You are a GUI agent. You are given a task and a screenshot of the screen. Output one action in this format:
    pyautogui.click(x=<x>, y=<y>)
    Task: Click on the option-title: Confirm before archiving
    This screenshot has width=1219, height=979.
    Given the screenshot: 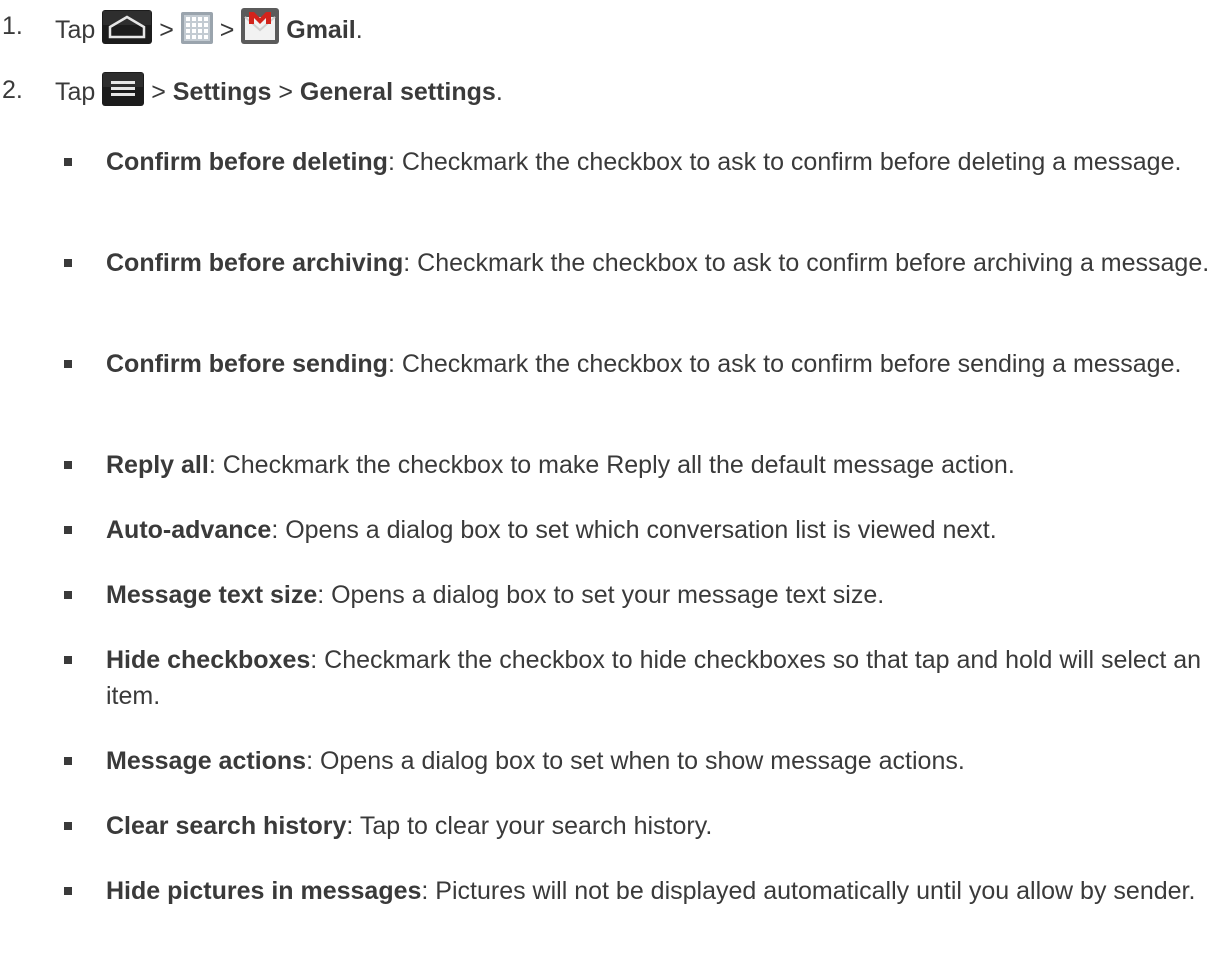 What is the action you would take?
    pyautogui.click(x=255, y=263)
    